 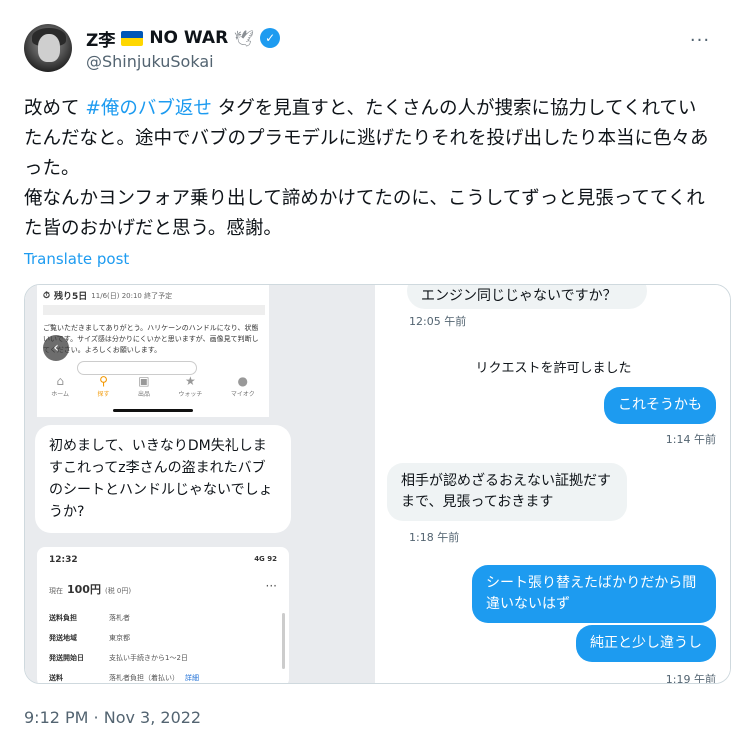 I want to click on more-icon: ···, so click(x=271, y=586).